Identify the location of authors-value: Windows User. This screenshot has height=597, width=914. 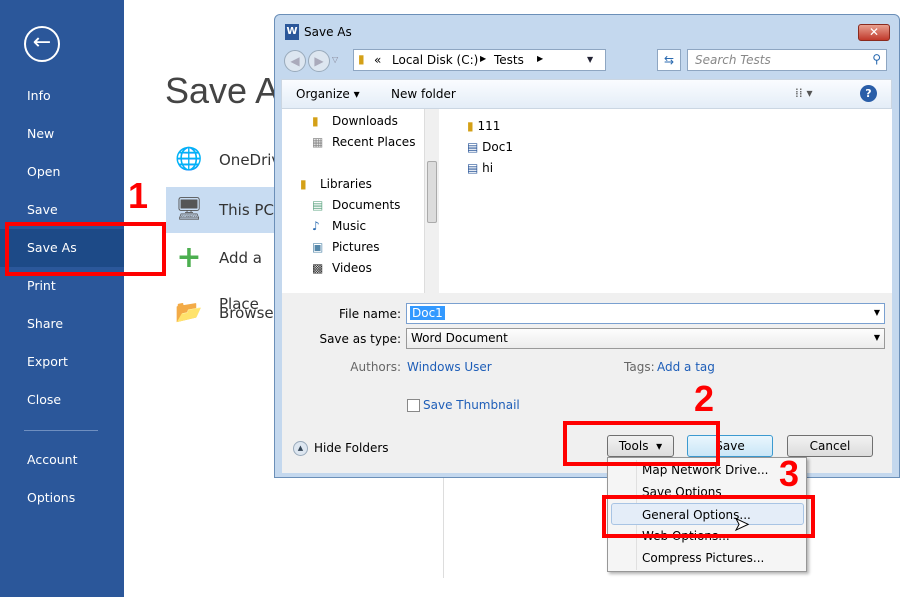
(449, 367).